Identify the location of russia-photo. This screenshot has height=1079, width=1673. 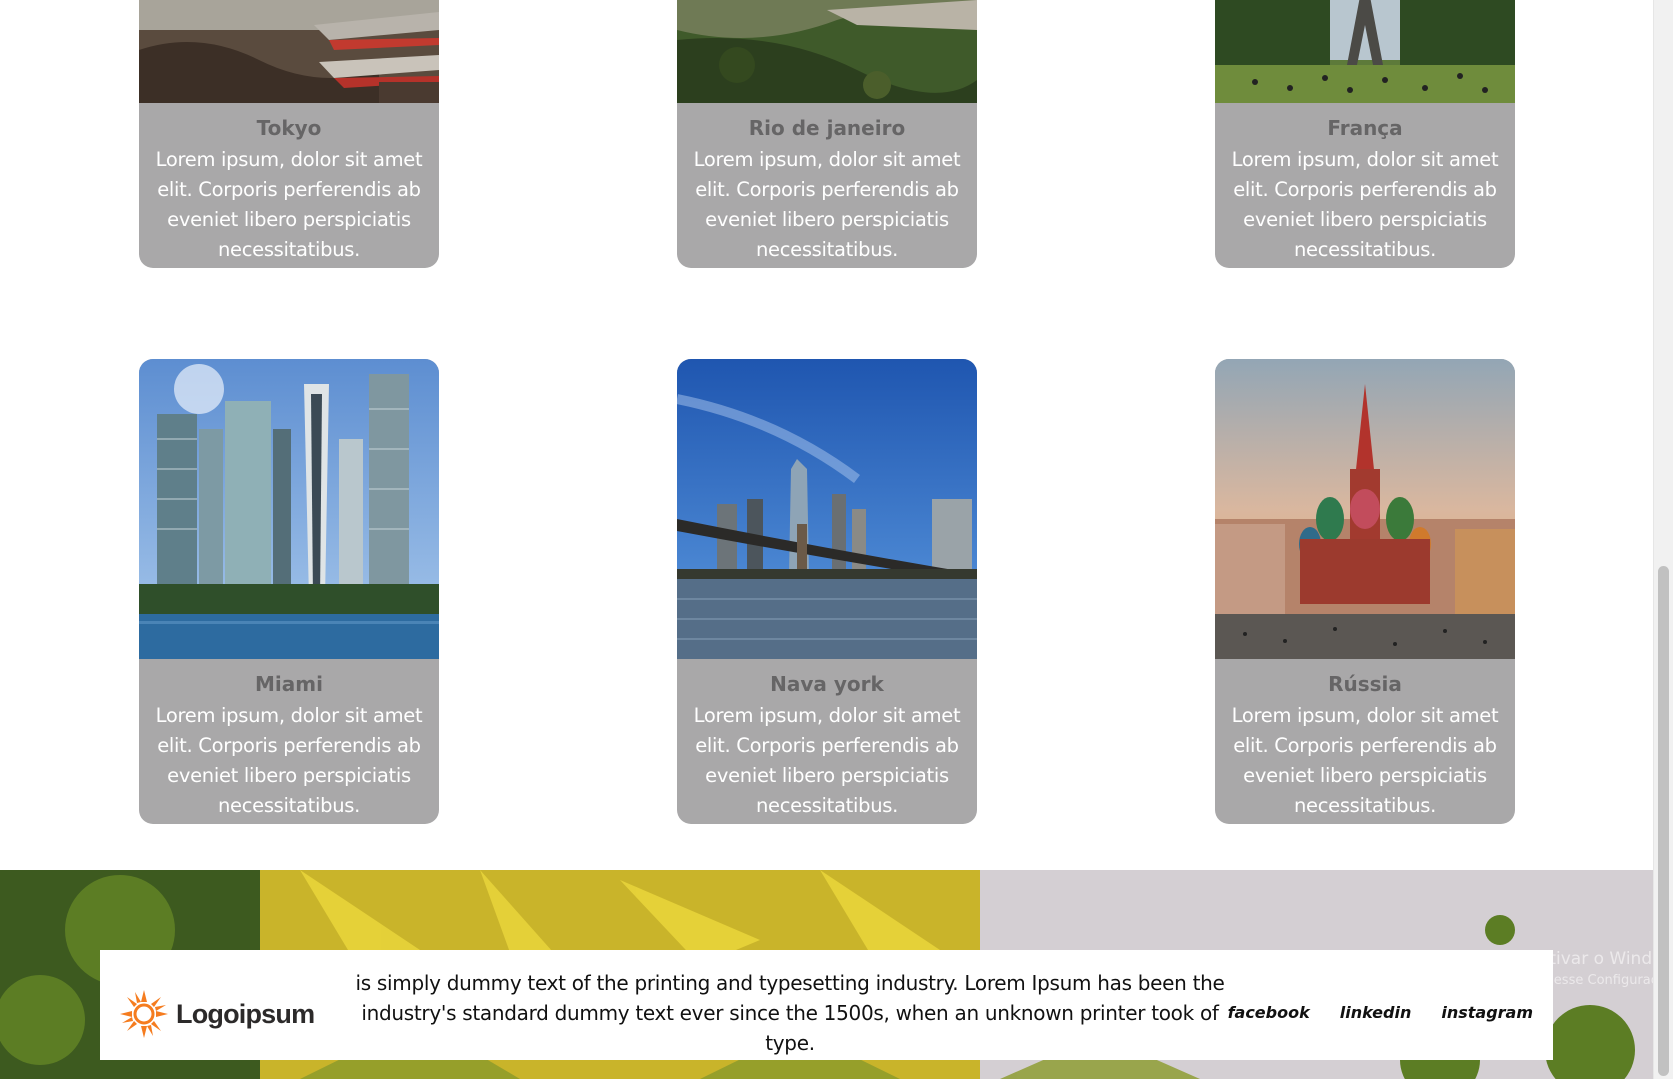
(1365, 509).